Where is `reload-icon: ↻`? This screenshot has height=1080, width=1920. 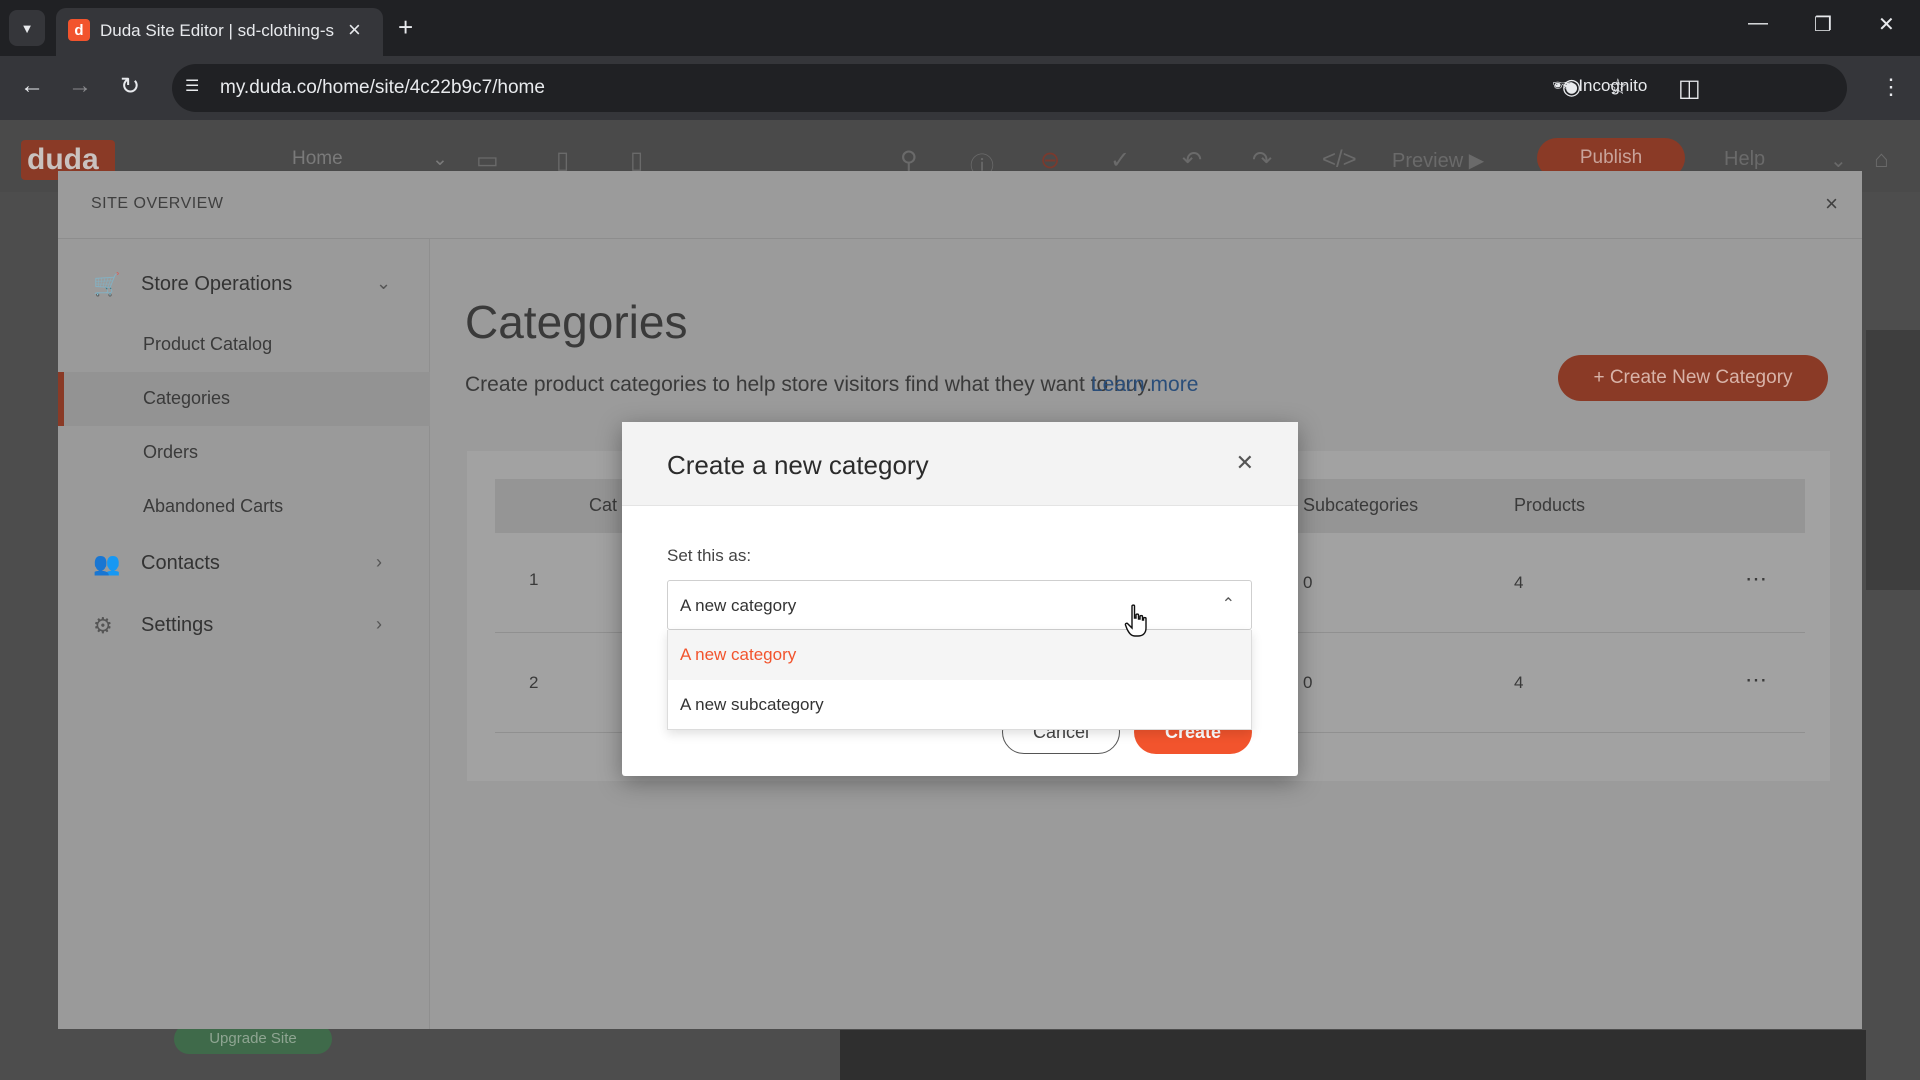
reload-icon: ↻ is located at coordinates (130, 86).